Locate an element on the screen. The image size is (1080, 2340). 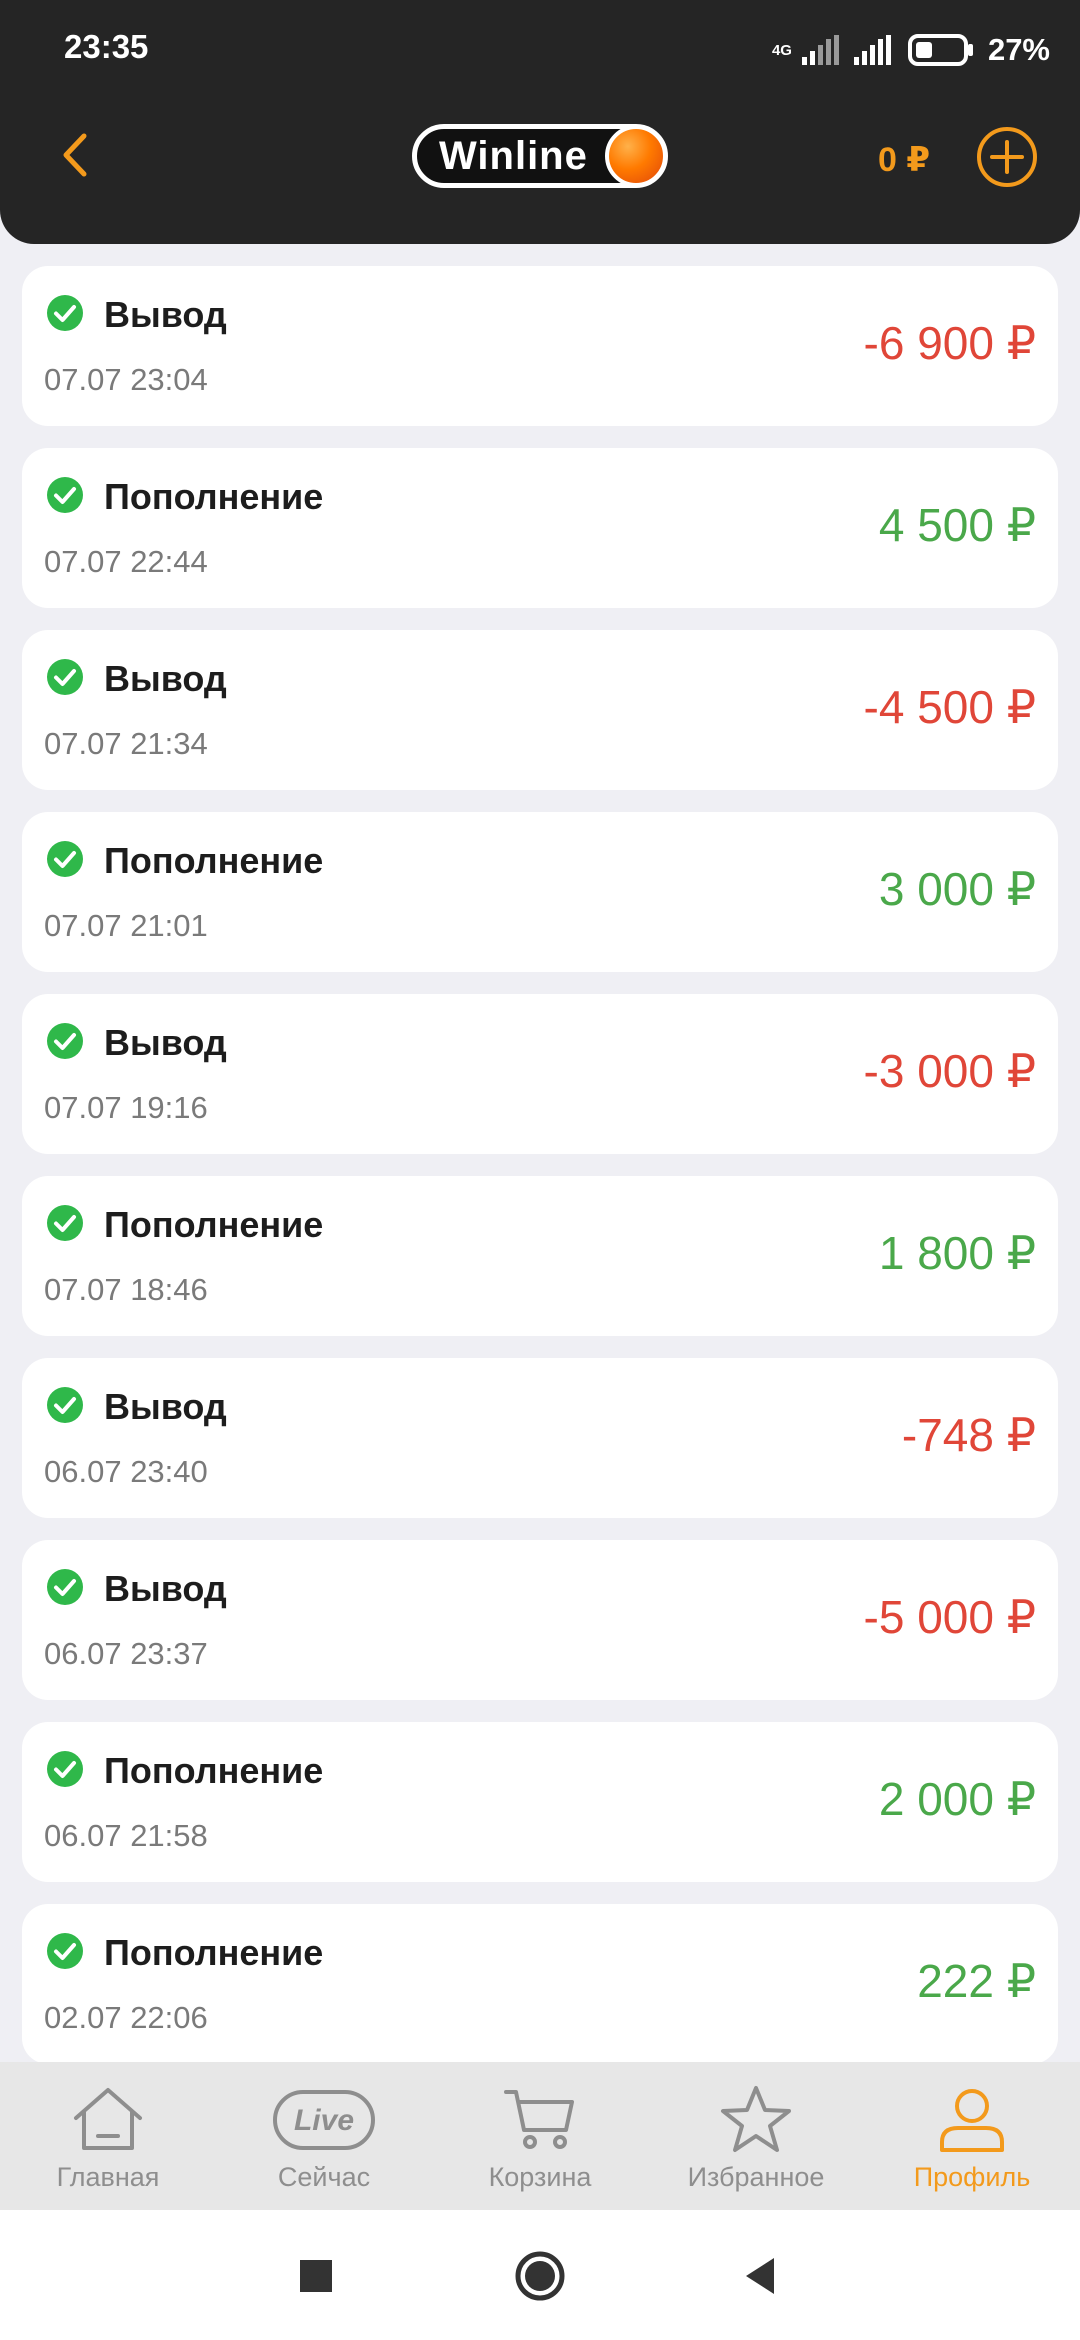
transaction-amount: 1 800 ₽ is located at coordinates (957, 1253).